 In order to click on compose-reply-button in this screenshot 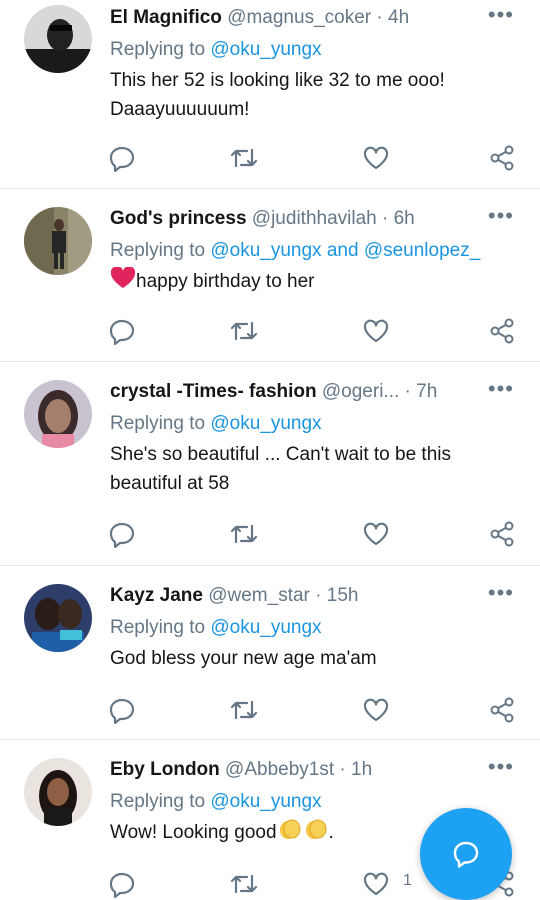, I will do `click(466, 854)`.